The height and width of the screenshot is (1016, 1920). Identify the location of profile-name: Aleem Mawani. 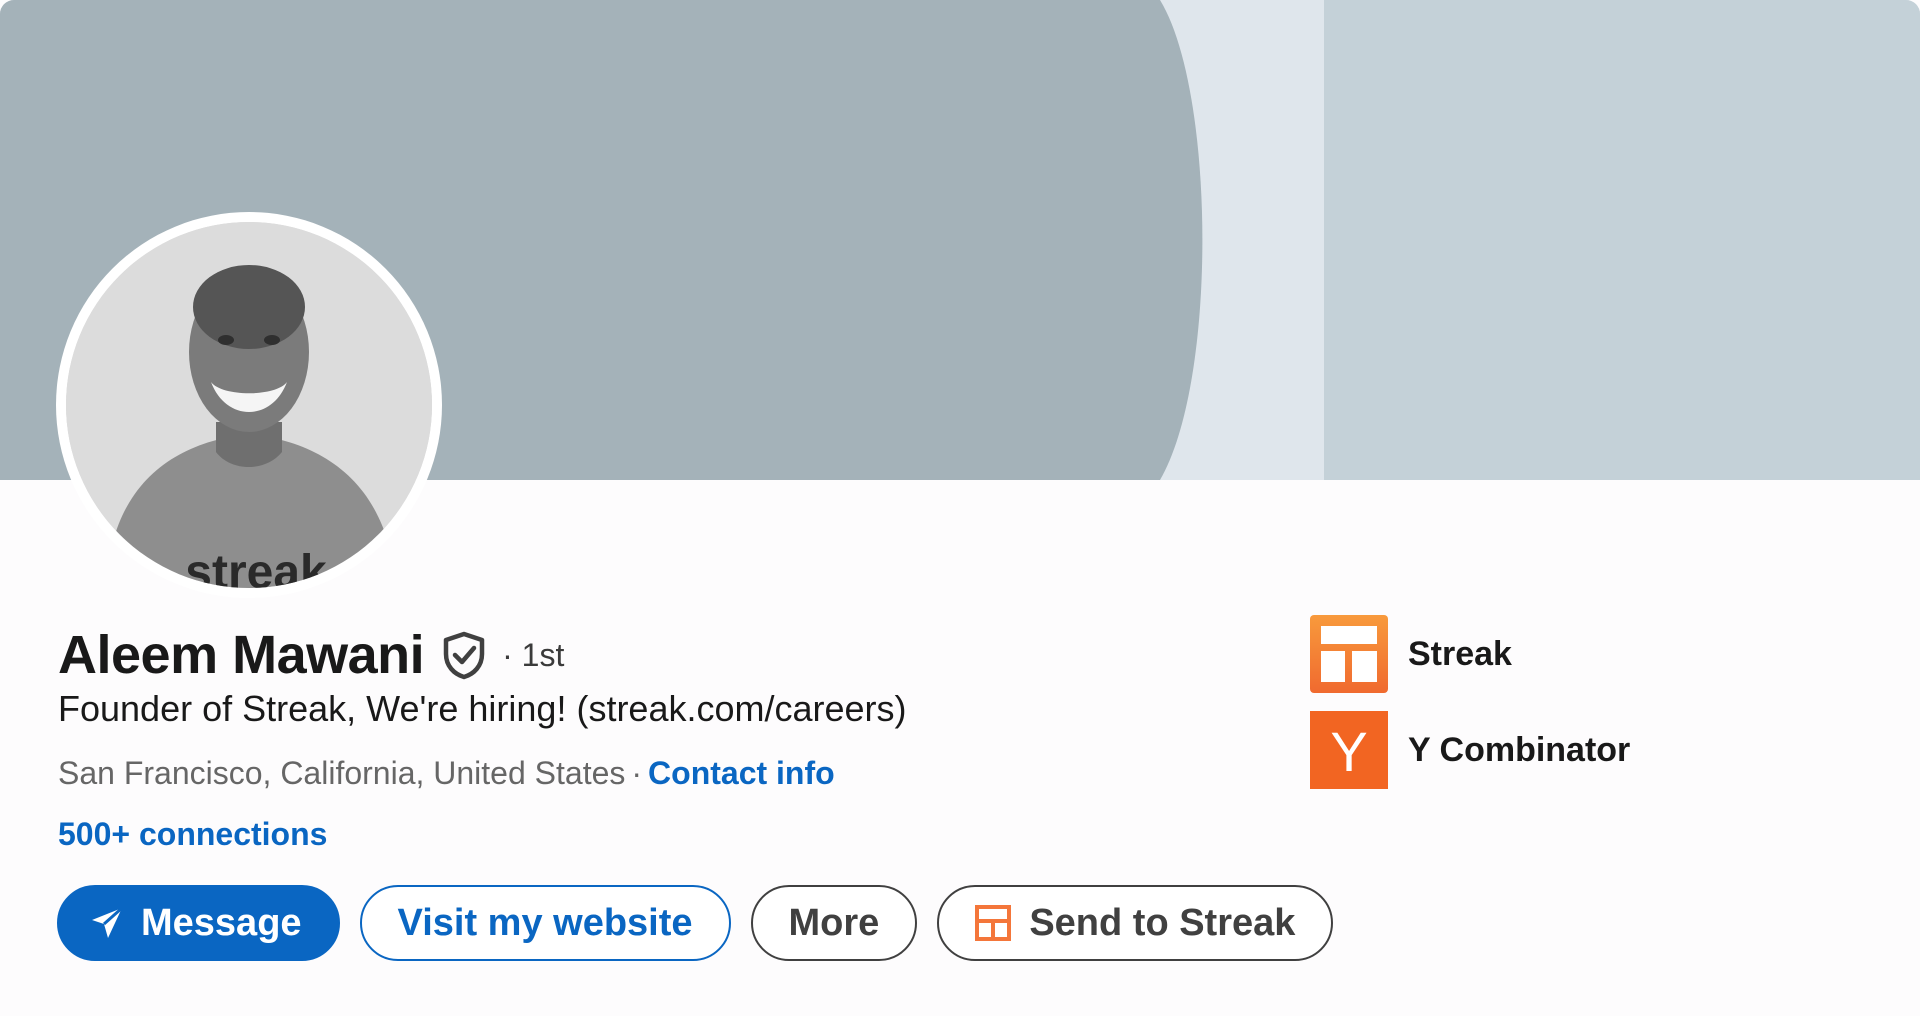
(241, 655).